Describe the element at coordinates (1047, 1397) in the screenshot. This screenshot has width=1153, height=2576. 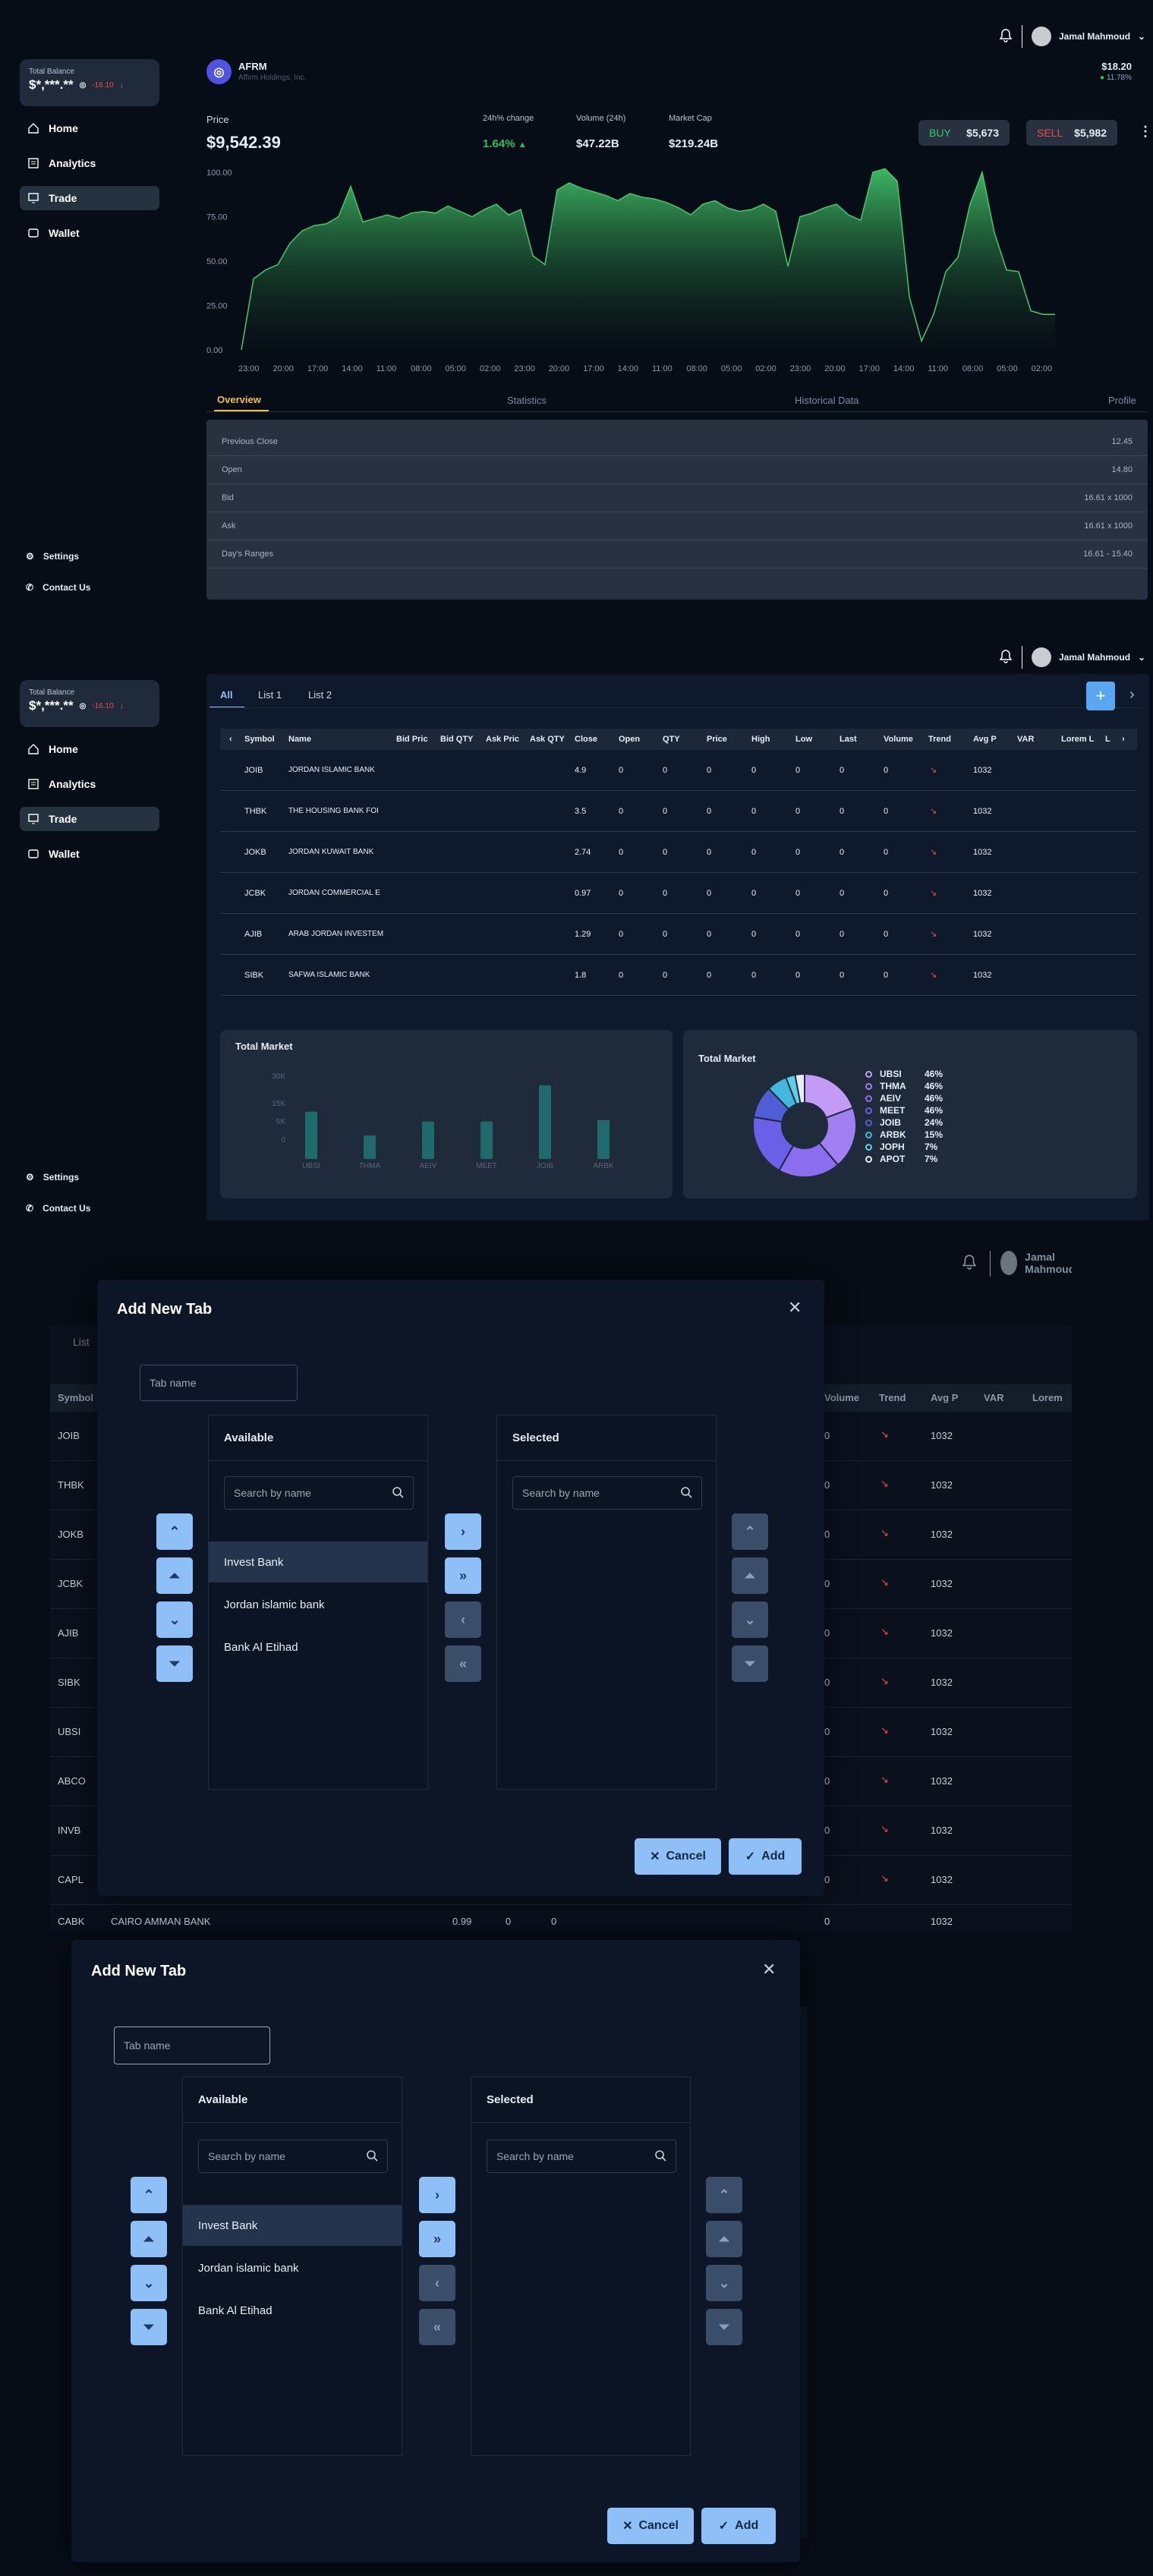
I see `bg-header-lorem: Lorem` at that location.